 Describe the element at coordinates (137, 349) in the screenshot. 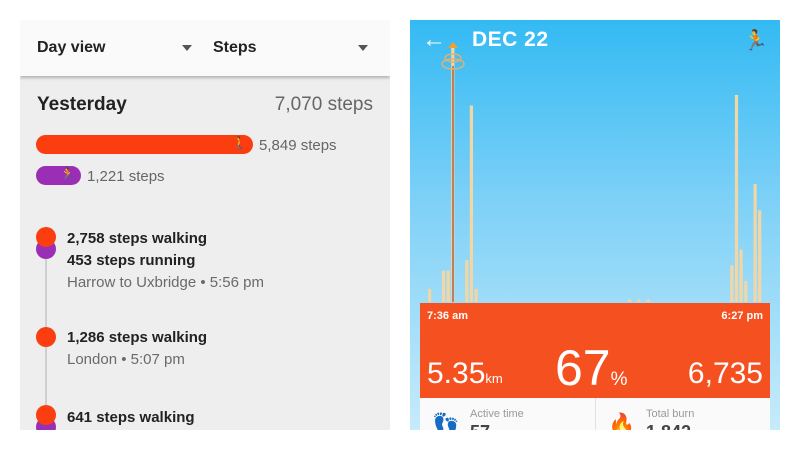

I see `activity-entry: 1,286 steps walking London • 5:07 pm` at that location.